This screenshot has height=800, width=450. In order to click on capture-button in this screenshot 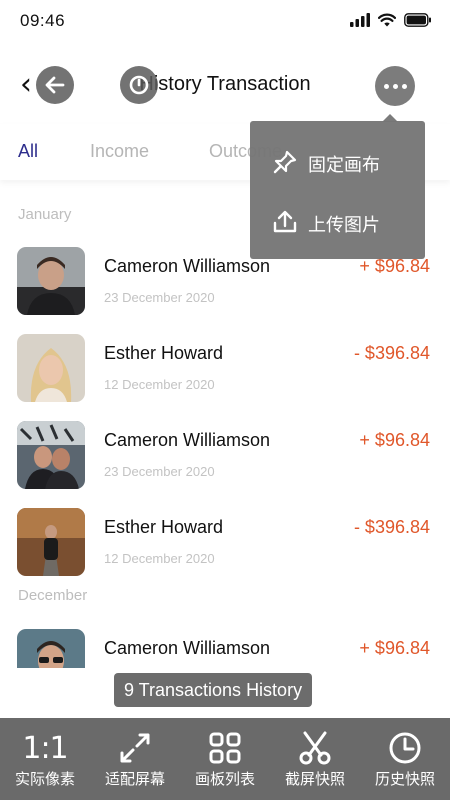, I will do `click(139, 85)`.